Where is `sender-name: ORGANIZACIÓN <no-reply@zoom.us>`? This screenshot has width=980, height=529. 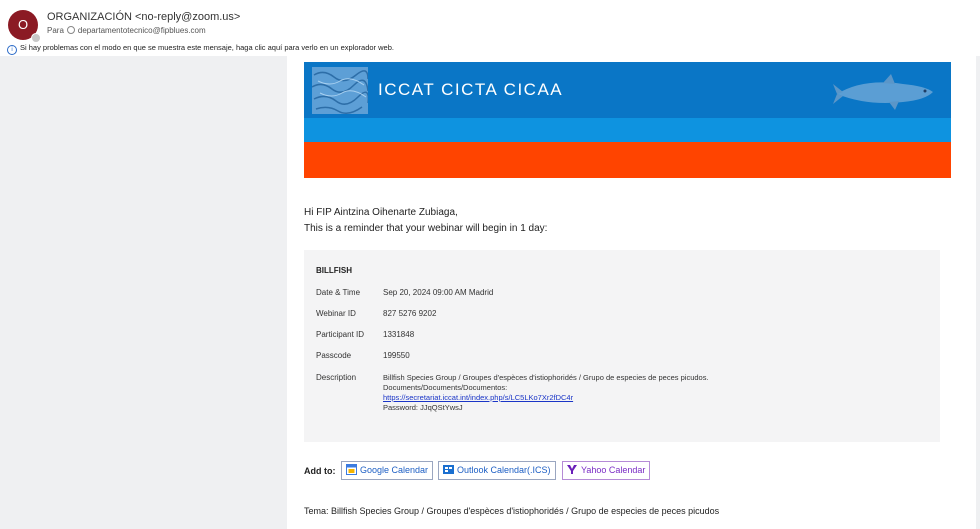 sender-name: ORGANIZACIÓN <no-reply@zoom.us> is located at coordinates (143, 17).